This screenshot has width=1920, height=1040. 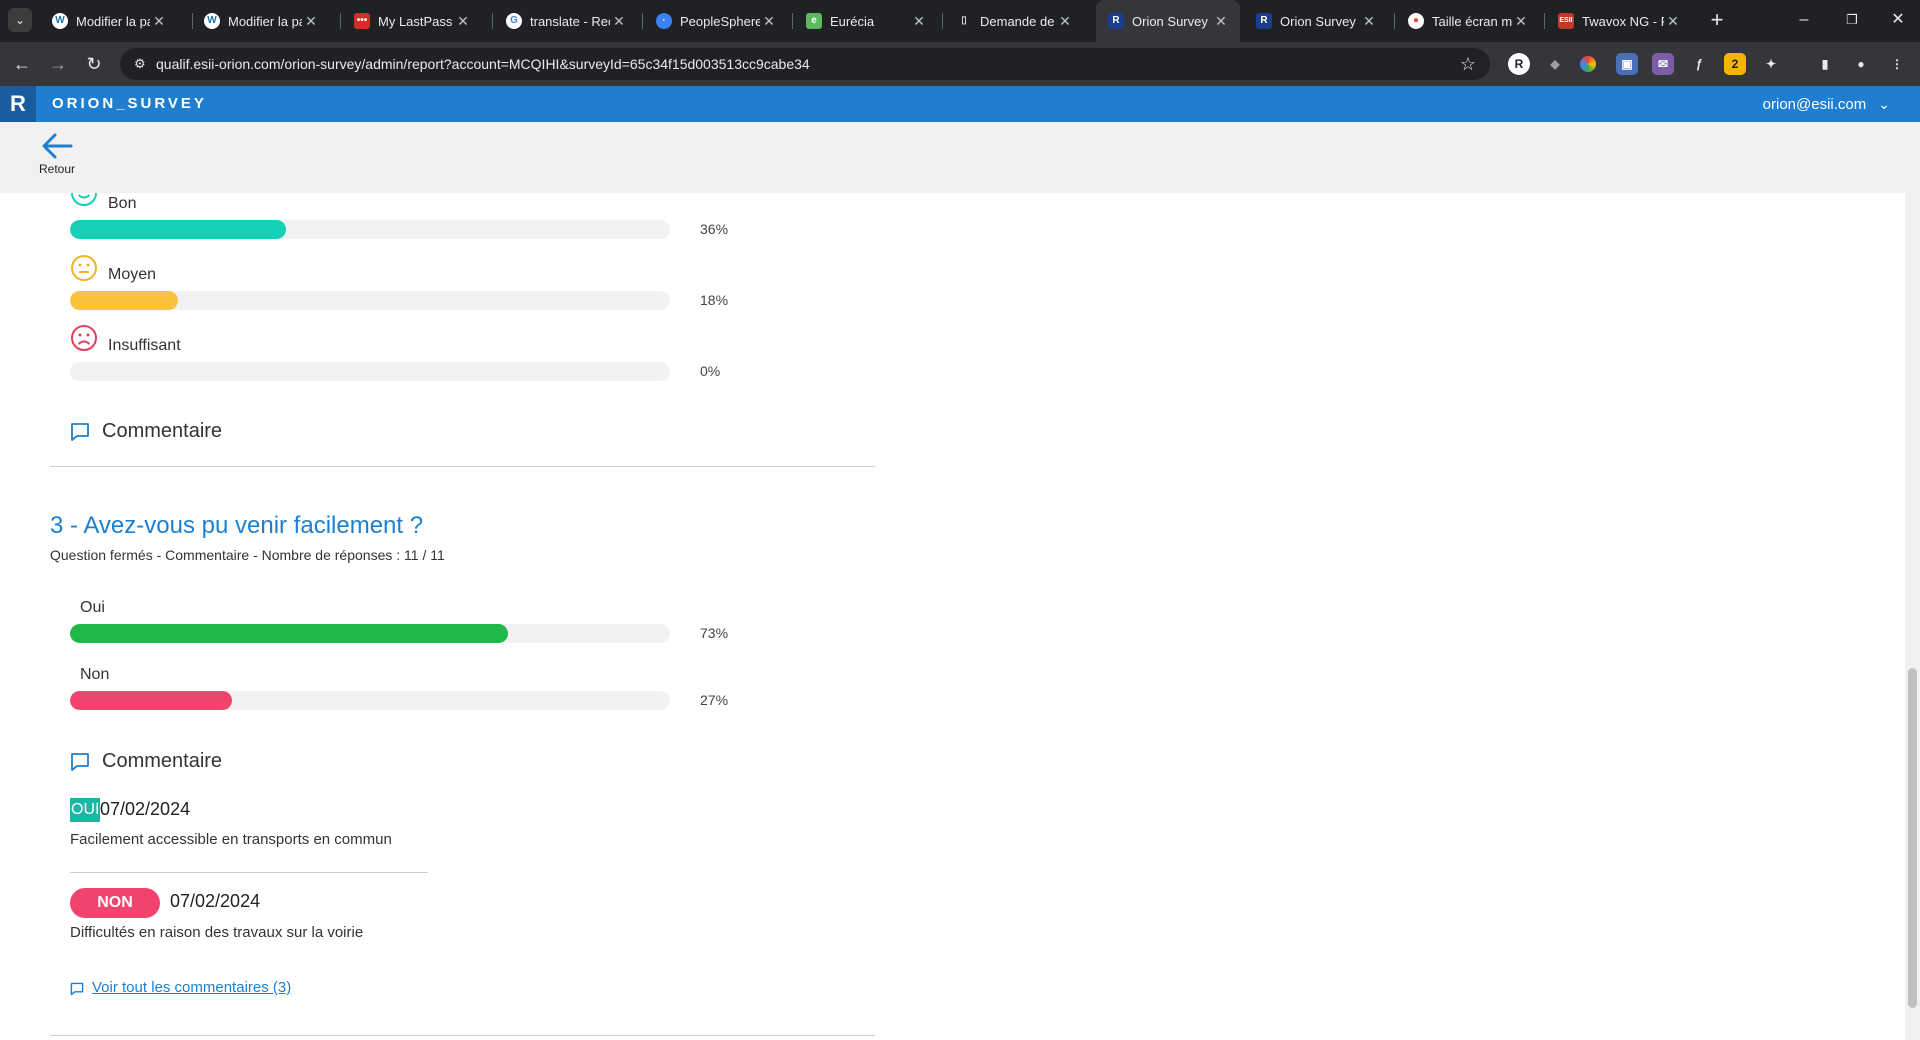 What do you see at coordinates (1018, 21) in the screenshot?
I see `tab-title: Demande de congé` at bounding box center [1018, 21].